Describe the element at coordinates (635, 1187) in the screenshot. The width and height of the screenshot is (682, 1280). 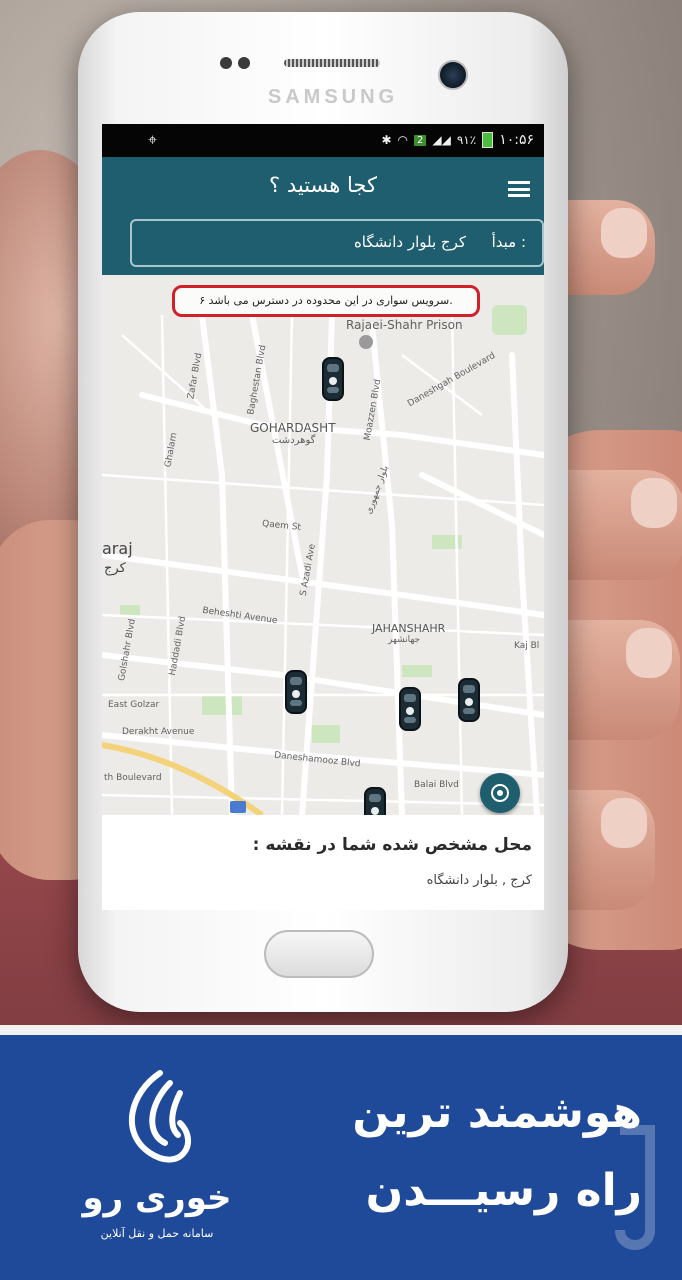
I see `watermark-icon` at that location.